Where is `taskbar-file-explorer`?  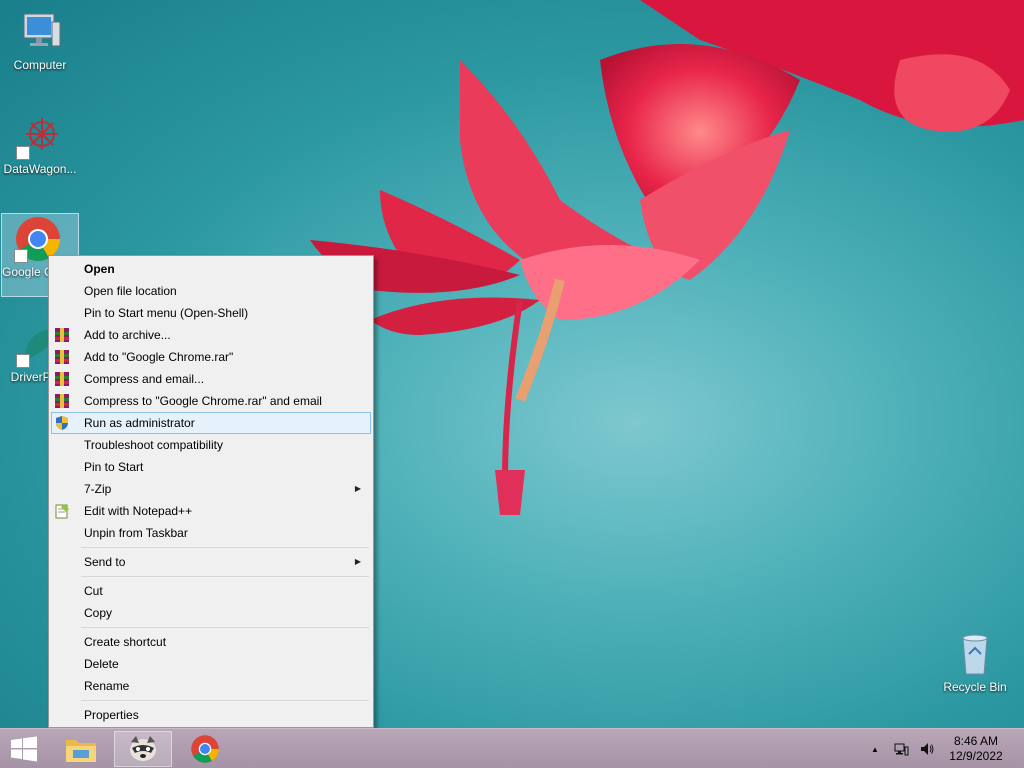
taskbar-file-explorer is located at coordinates (81, 749).